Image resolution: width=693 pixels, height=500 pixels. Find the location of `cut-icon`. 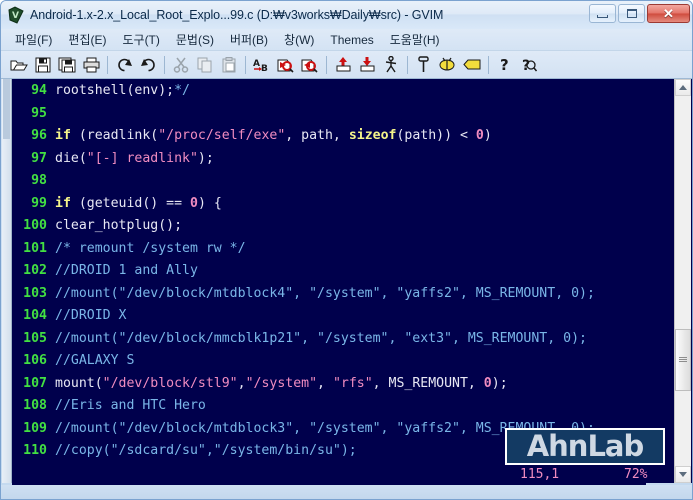

cut-icon is located at coordinates (181, 65).